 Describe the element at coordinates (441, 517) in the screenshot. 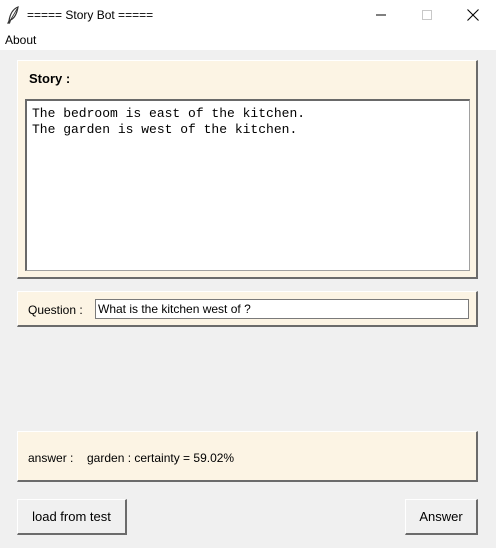

I see `answer-button: Answer` at that location.